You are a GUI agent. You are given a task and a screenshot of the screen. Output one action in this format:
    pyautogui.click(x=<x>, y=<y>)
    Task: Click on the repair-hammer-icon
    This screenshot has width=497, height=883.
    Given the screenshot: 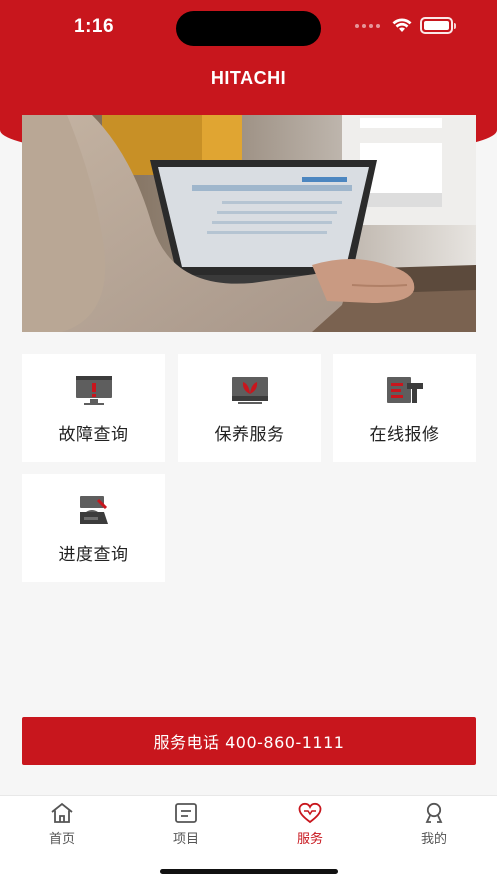 What is the action you would take?
    pyautogui.click(x=404, y=390)
    